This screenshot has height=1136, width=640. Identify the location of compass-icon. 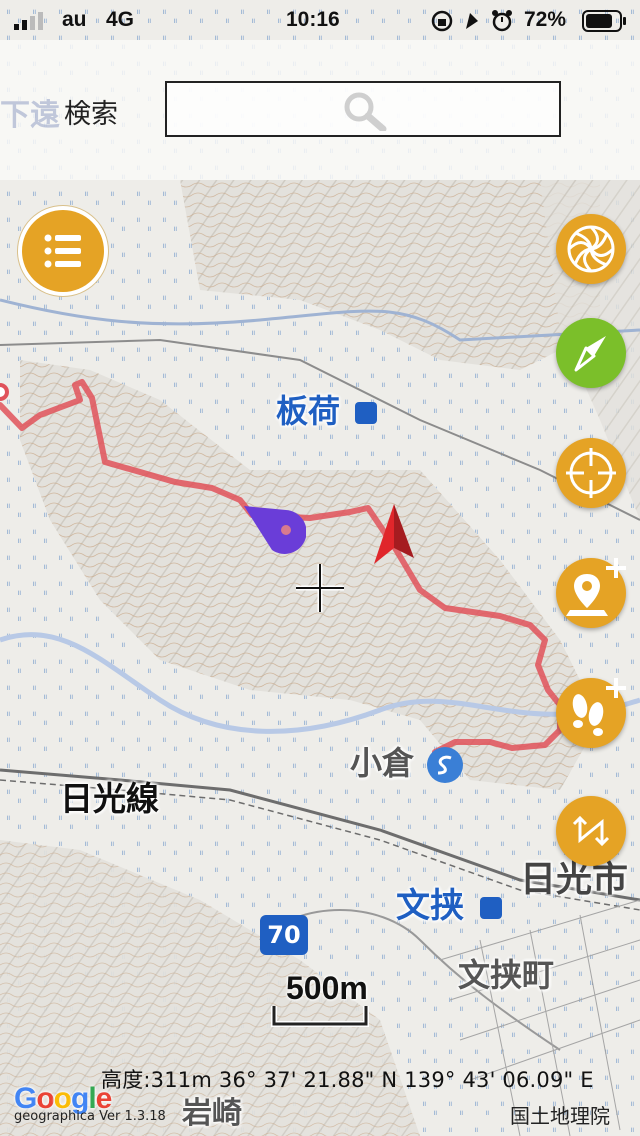
(590, 354).